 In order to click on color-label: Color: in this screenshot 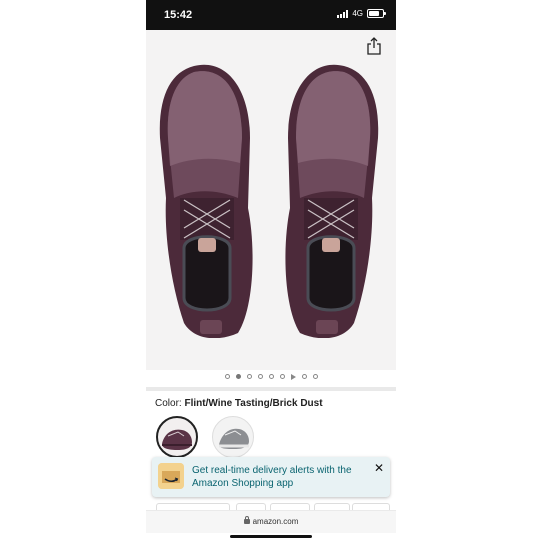, I will do `click(168, 403)`.